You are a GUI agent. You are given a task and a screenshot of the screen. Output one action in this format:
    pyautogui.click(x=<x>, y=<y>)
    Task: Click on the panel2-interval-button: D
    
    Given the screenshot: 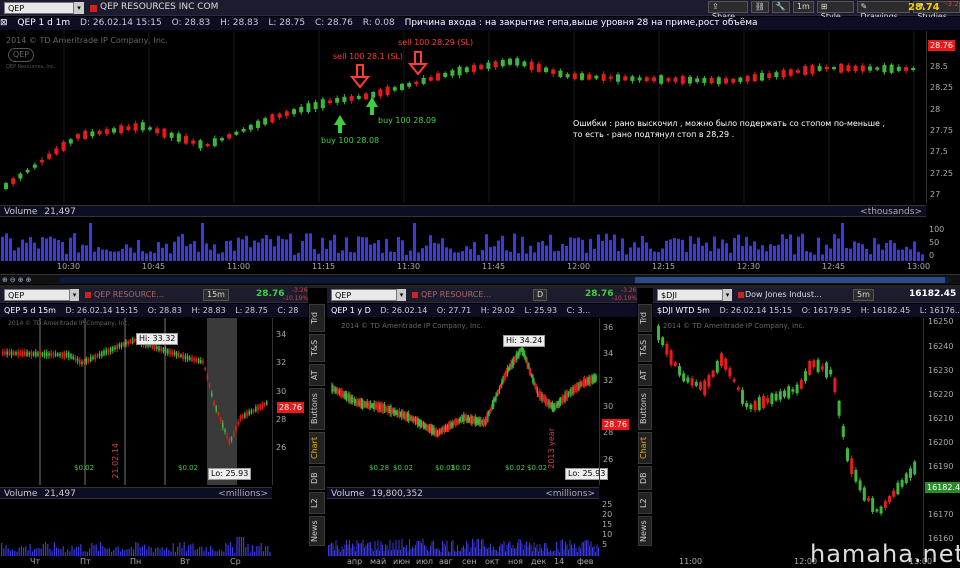 What is the action you would take?
    pyautogui.click(x=540, y=295)
    